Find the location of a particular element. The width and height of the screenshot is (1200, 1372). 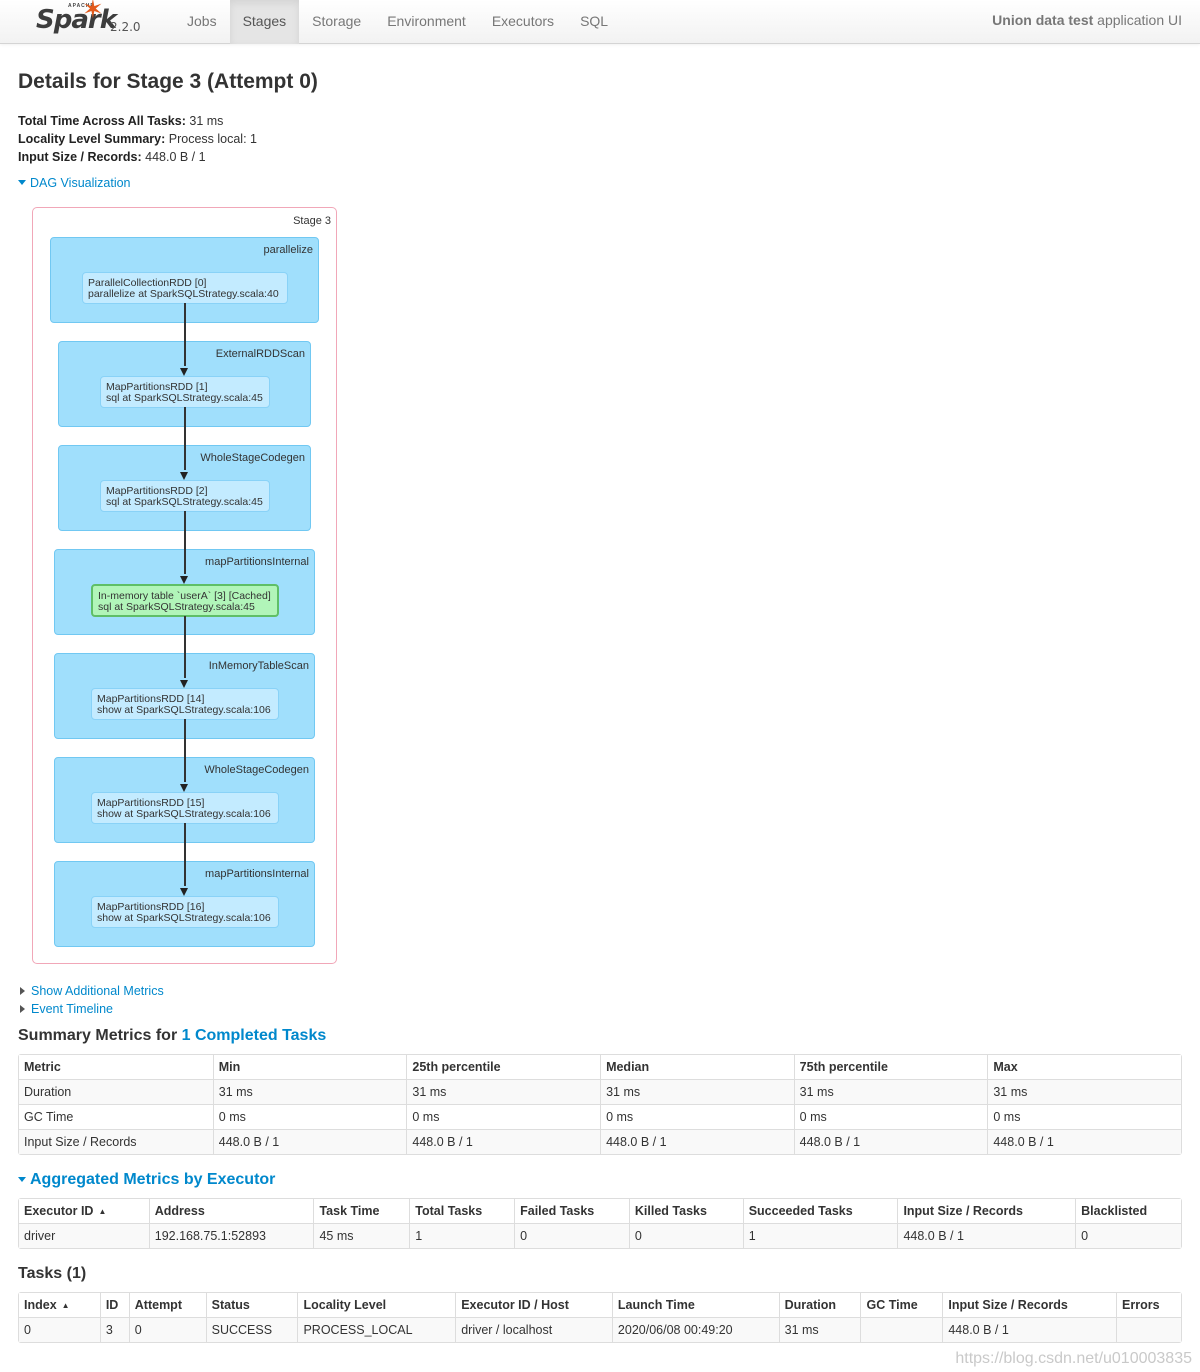

aggregated-metrics-toggle: Aggregated Metrics by Executor is located at coordinates (146, 1180).